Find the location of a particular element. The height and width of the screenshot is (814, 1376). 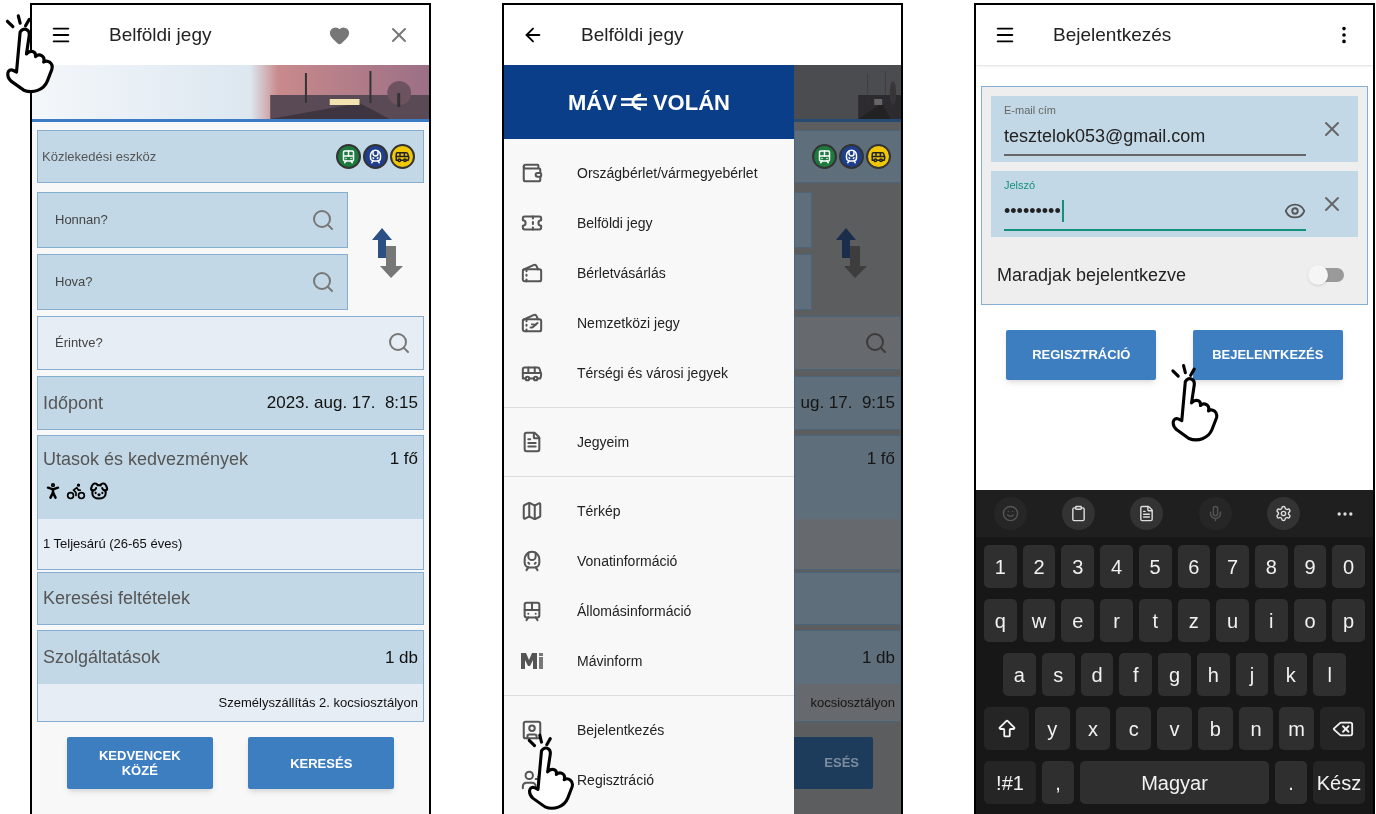

tickets-icon is located at coordinates (532, 273).